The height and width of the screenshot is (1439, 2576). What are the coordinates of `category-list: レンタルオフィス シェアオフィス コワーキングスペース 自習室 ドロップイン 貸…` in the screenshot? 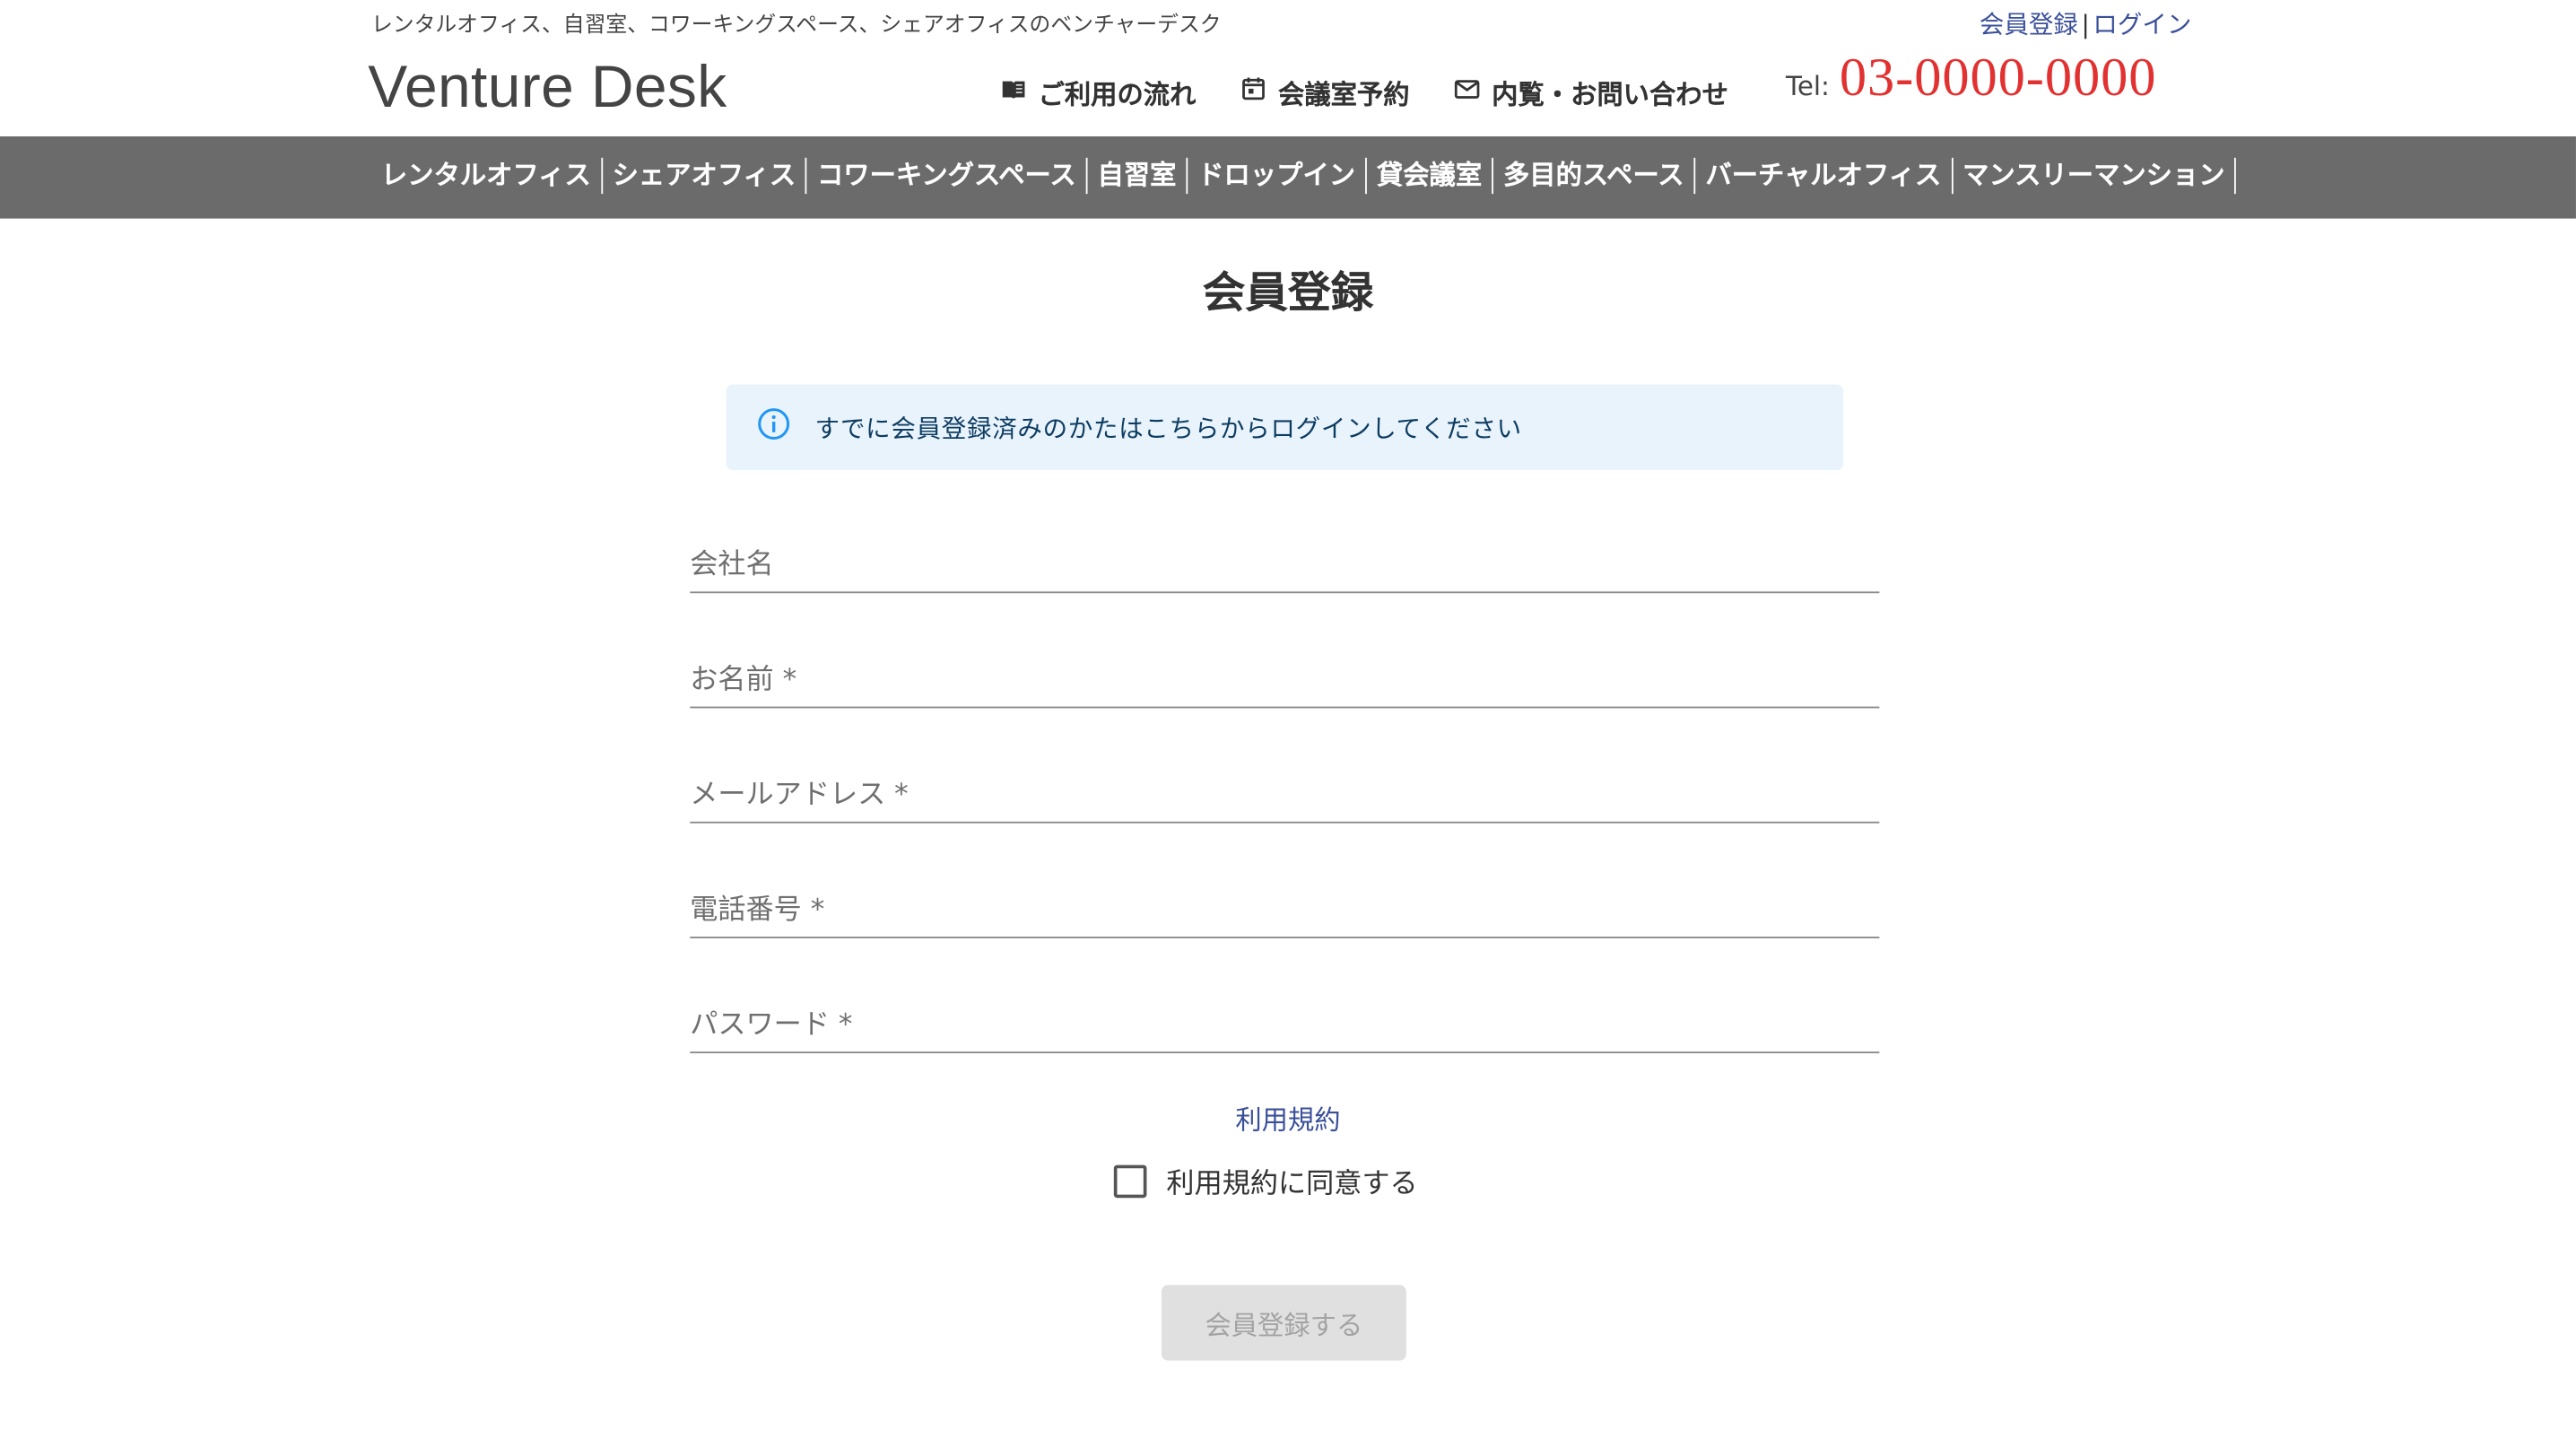 It's located at (1304, 176).